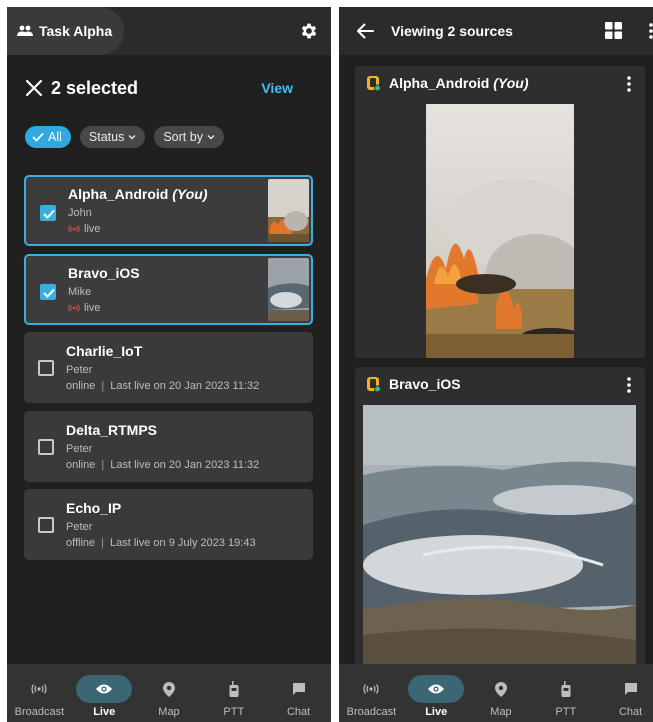 This screenshot has width=653, height=722. What do you see at coordinates (95, 87) in the screenshot?
I see `selected-count: 2 selected` at bounding box center [95, 87].